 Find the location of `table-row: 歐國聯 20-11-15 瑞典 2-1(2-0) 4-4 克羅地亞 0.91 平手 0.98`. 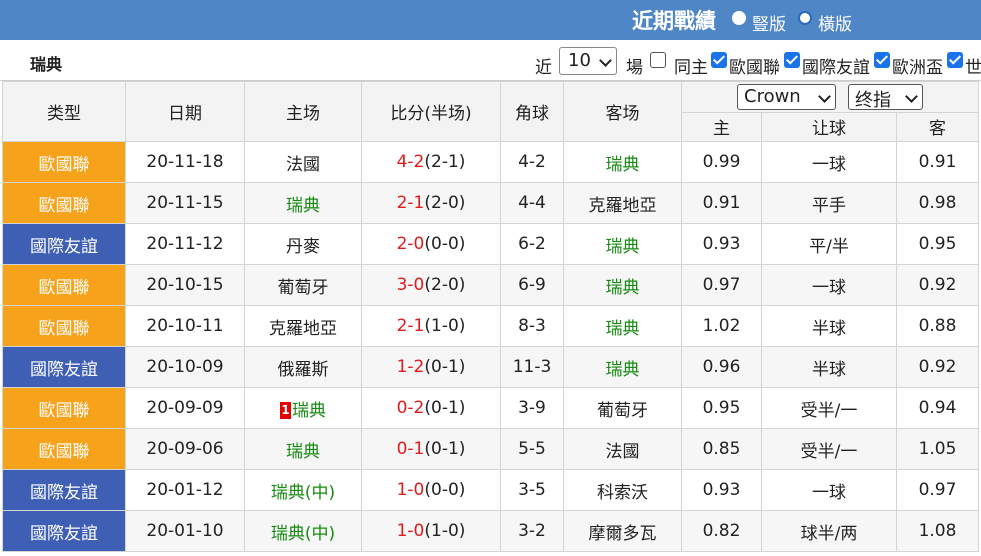

table-row: 歐國聯 20-11-15 瑞典 2-1(2-0) 4-4 克羅地亞 0.91 平手 0.98 is located at coordinates (490, 203).